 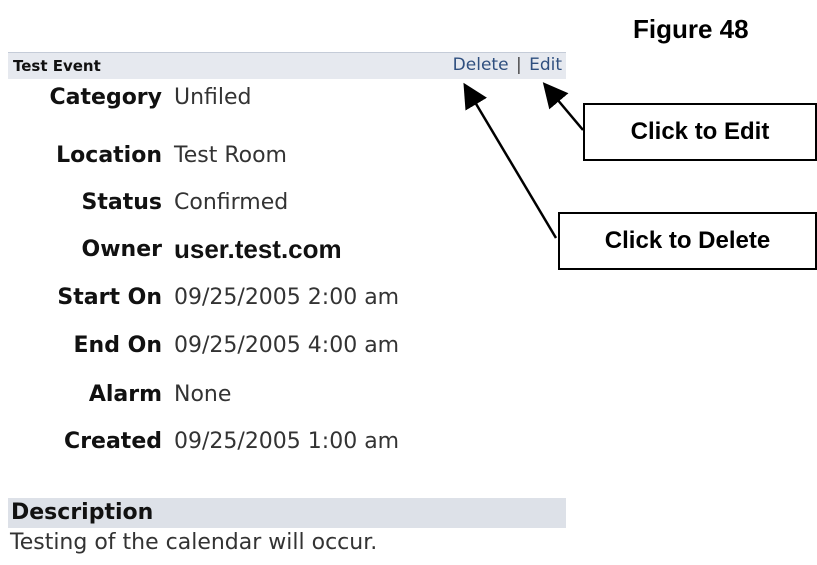 I want to click on callout-arrows, so click(x=523, y=160).